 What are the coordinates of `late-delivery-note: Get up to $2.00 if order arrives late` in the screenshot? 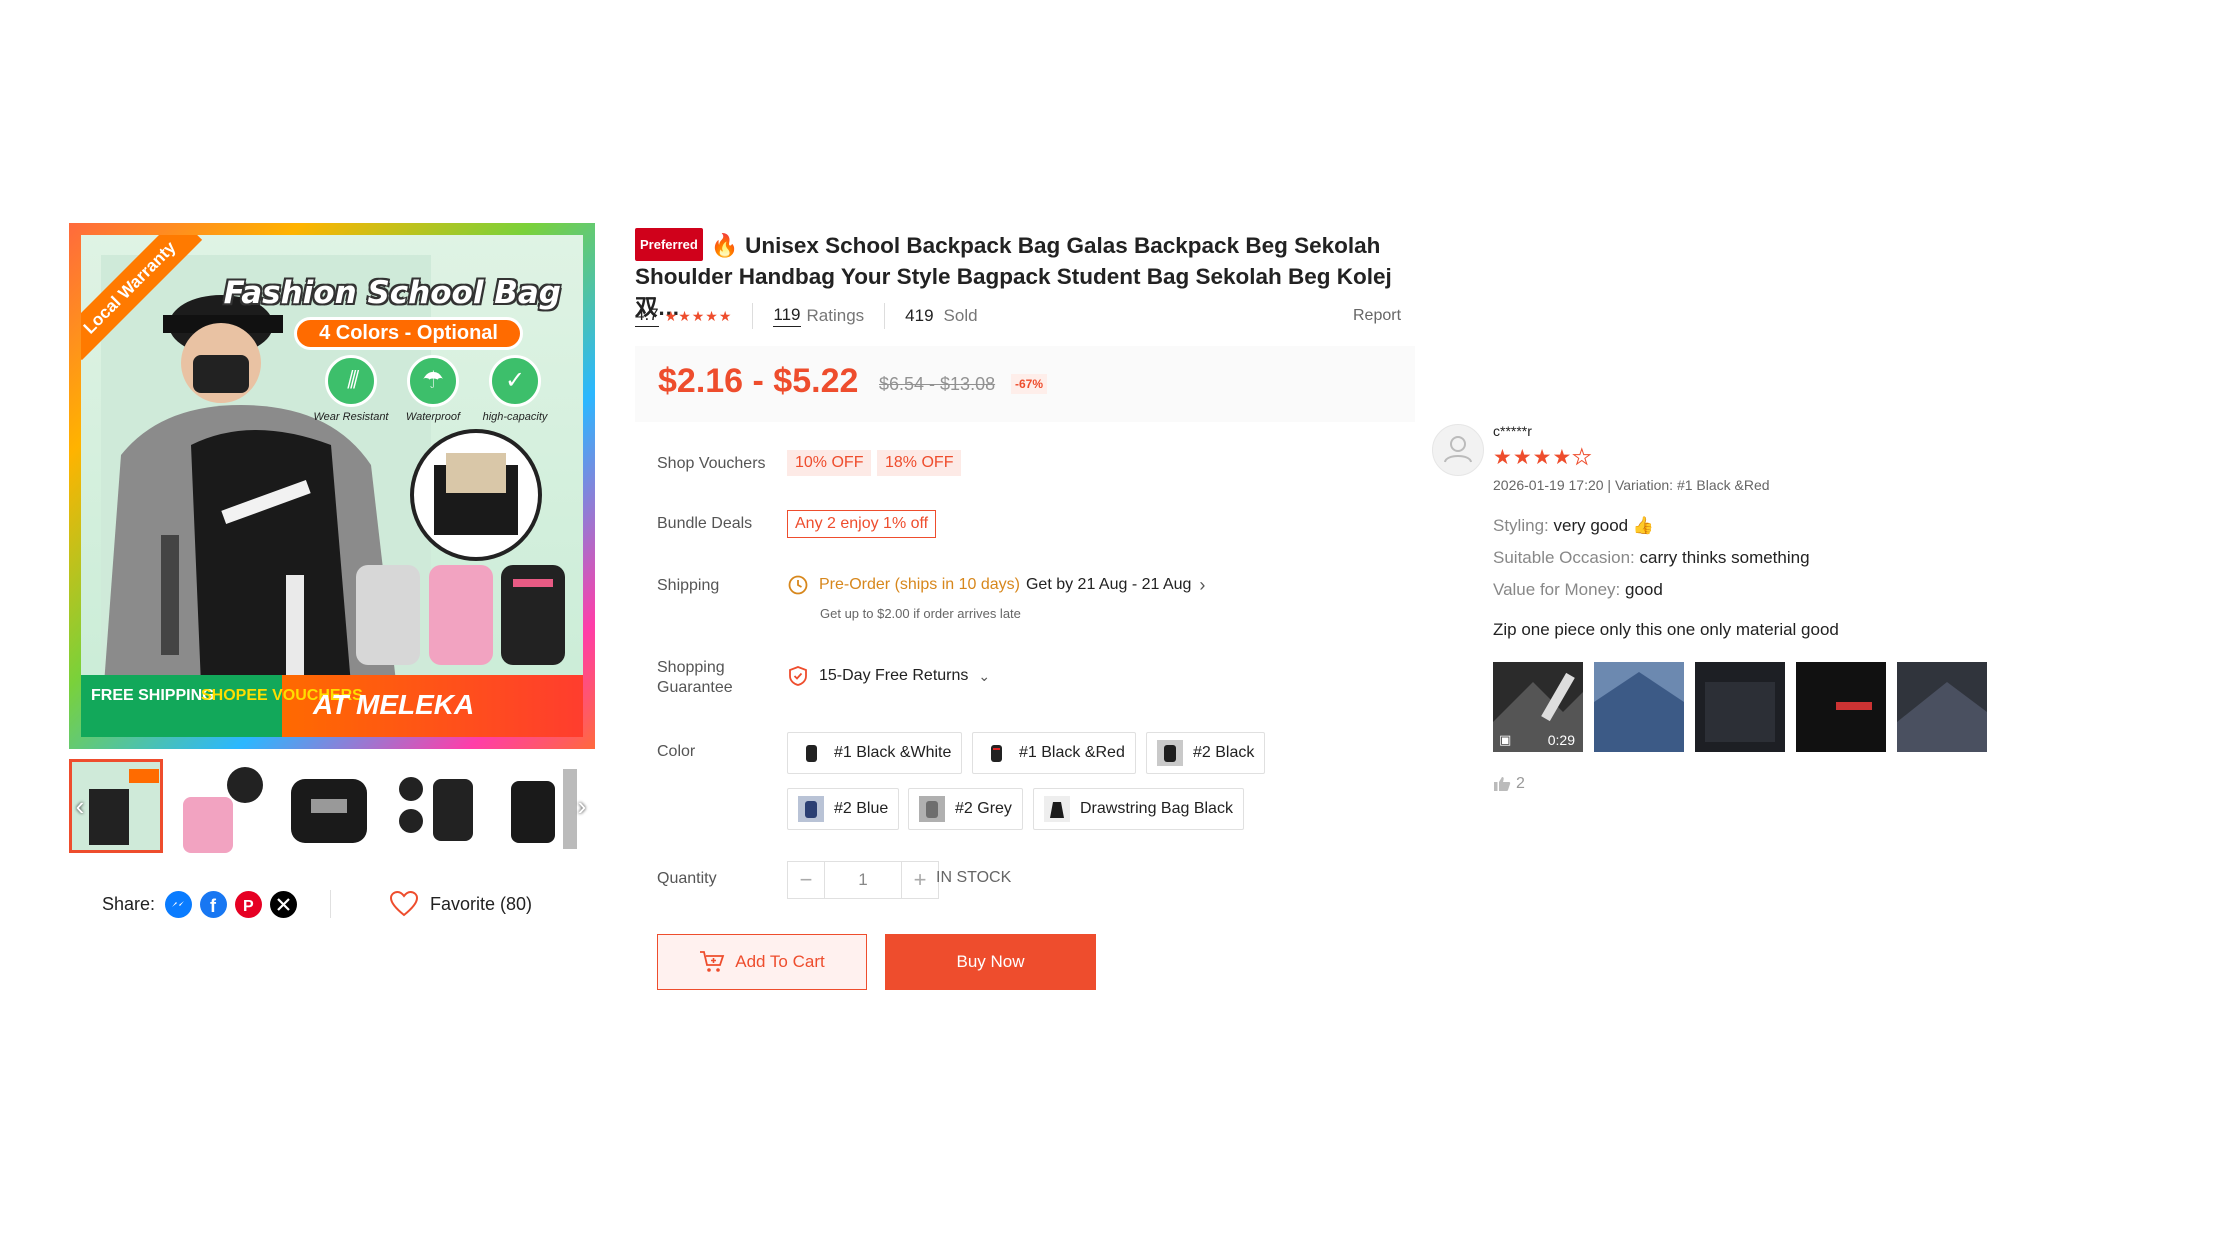 It's located at (920, 613).